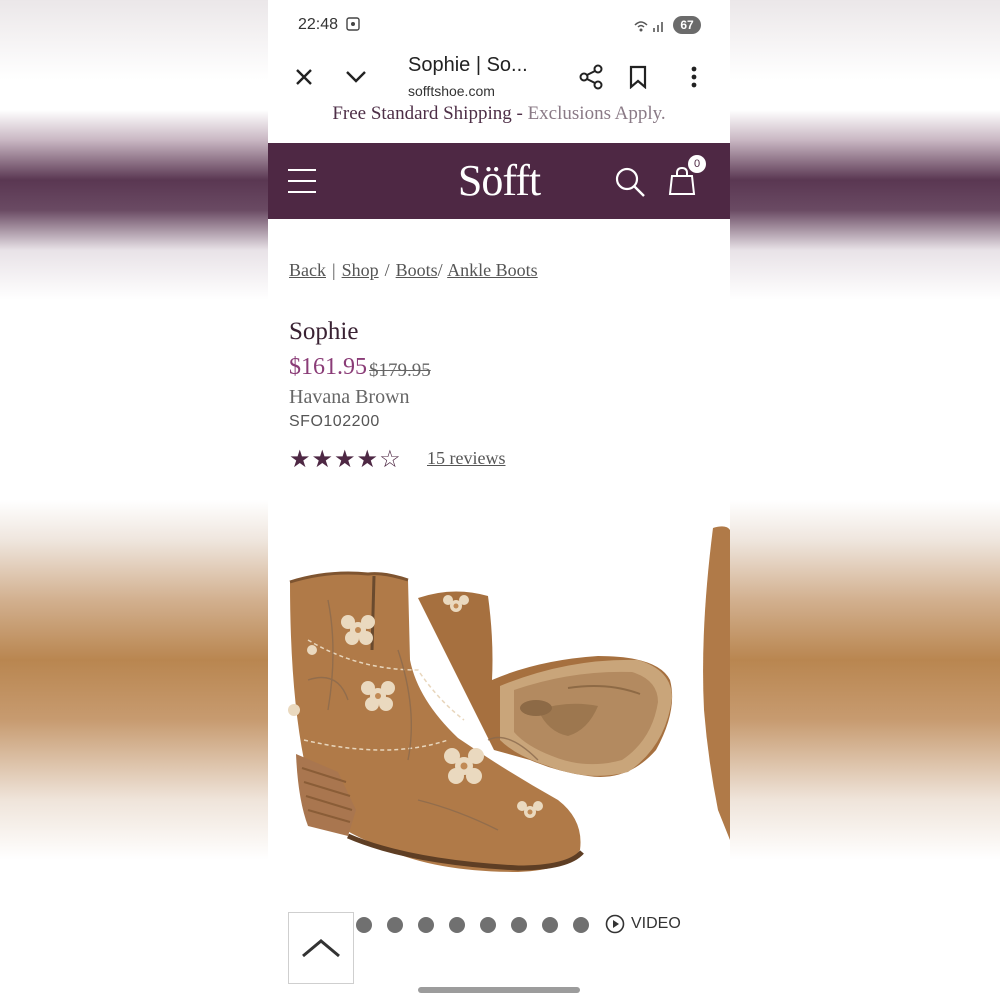 The height and width of the screenshot is (1000, 1000). I want to click on screenshot-icon, so click(353, 24).